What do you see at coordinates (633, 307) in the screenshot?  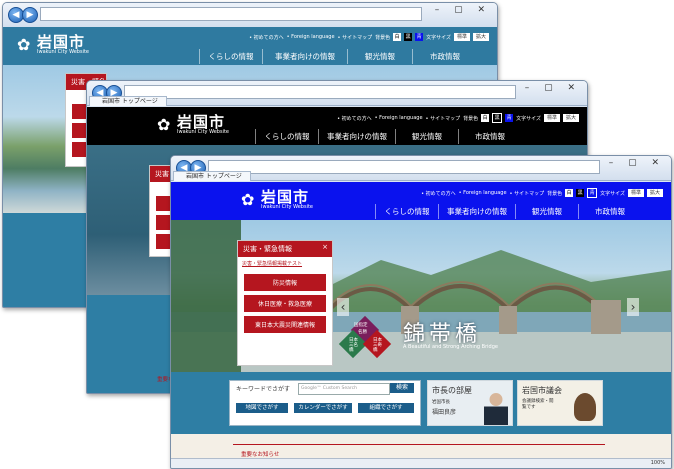 I see `slider-next-button: ›` at bounding box center [633, 307].